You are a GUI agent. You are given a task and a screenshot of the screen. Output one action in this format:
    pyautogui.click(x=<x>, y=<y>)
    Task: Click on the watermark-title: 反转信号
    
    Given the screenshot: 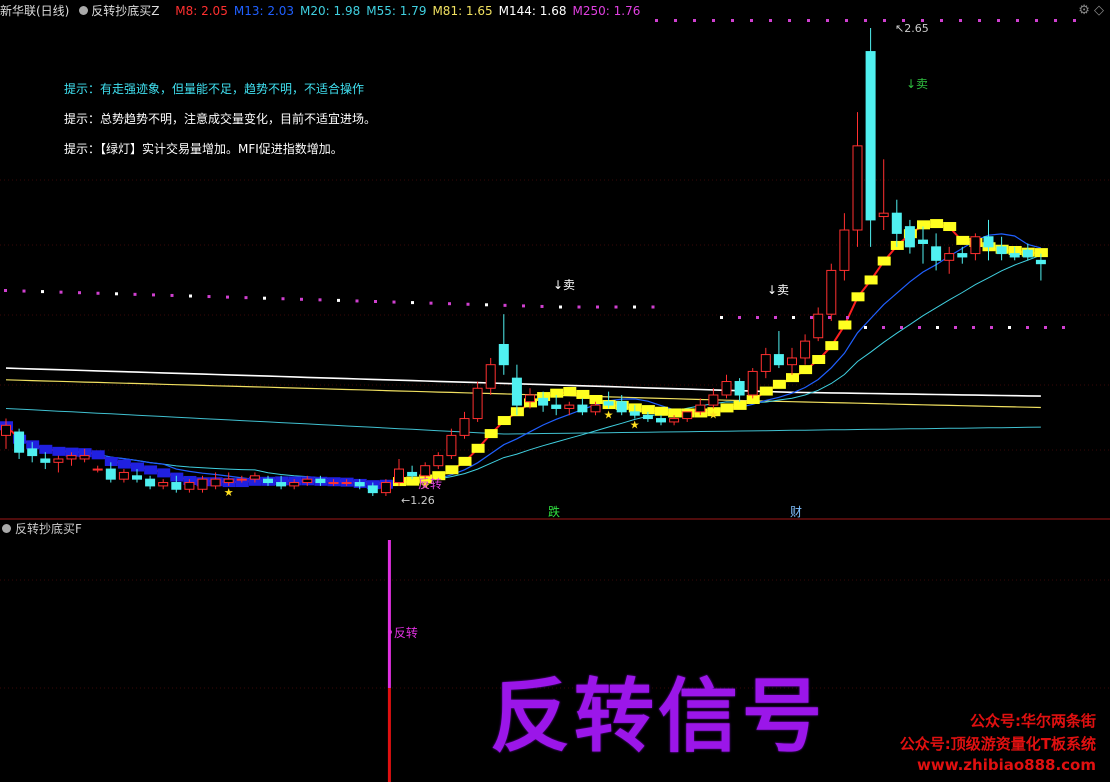 What is the action you would take?
    pyautogui.click(x=658, y=716)
    